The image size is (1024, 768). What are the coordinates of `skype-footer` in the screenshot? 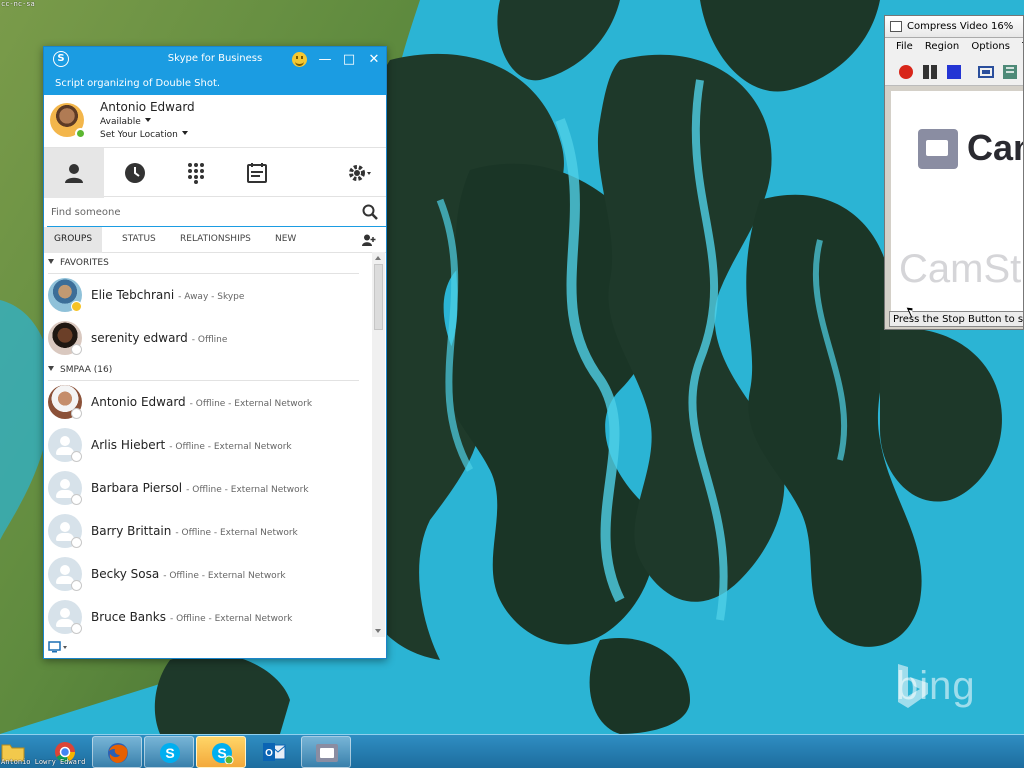 It's located at (215, 647).